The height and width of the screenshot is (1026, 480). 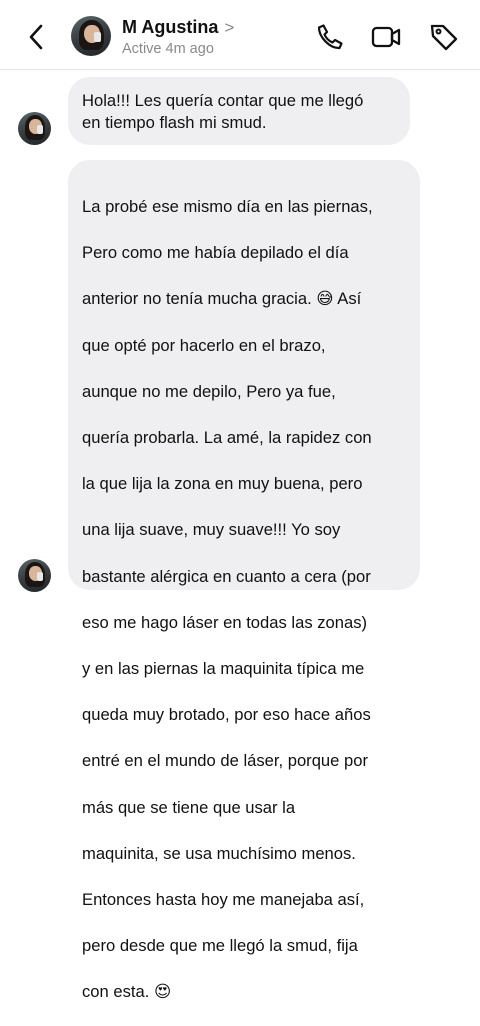 What do you see at coordinates (168, 49) in the screenshot?
I see `contact-status: Active 4m ago` at bounding box center [168, 49].